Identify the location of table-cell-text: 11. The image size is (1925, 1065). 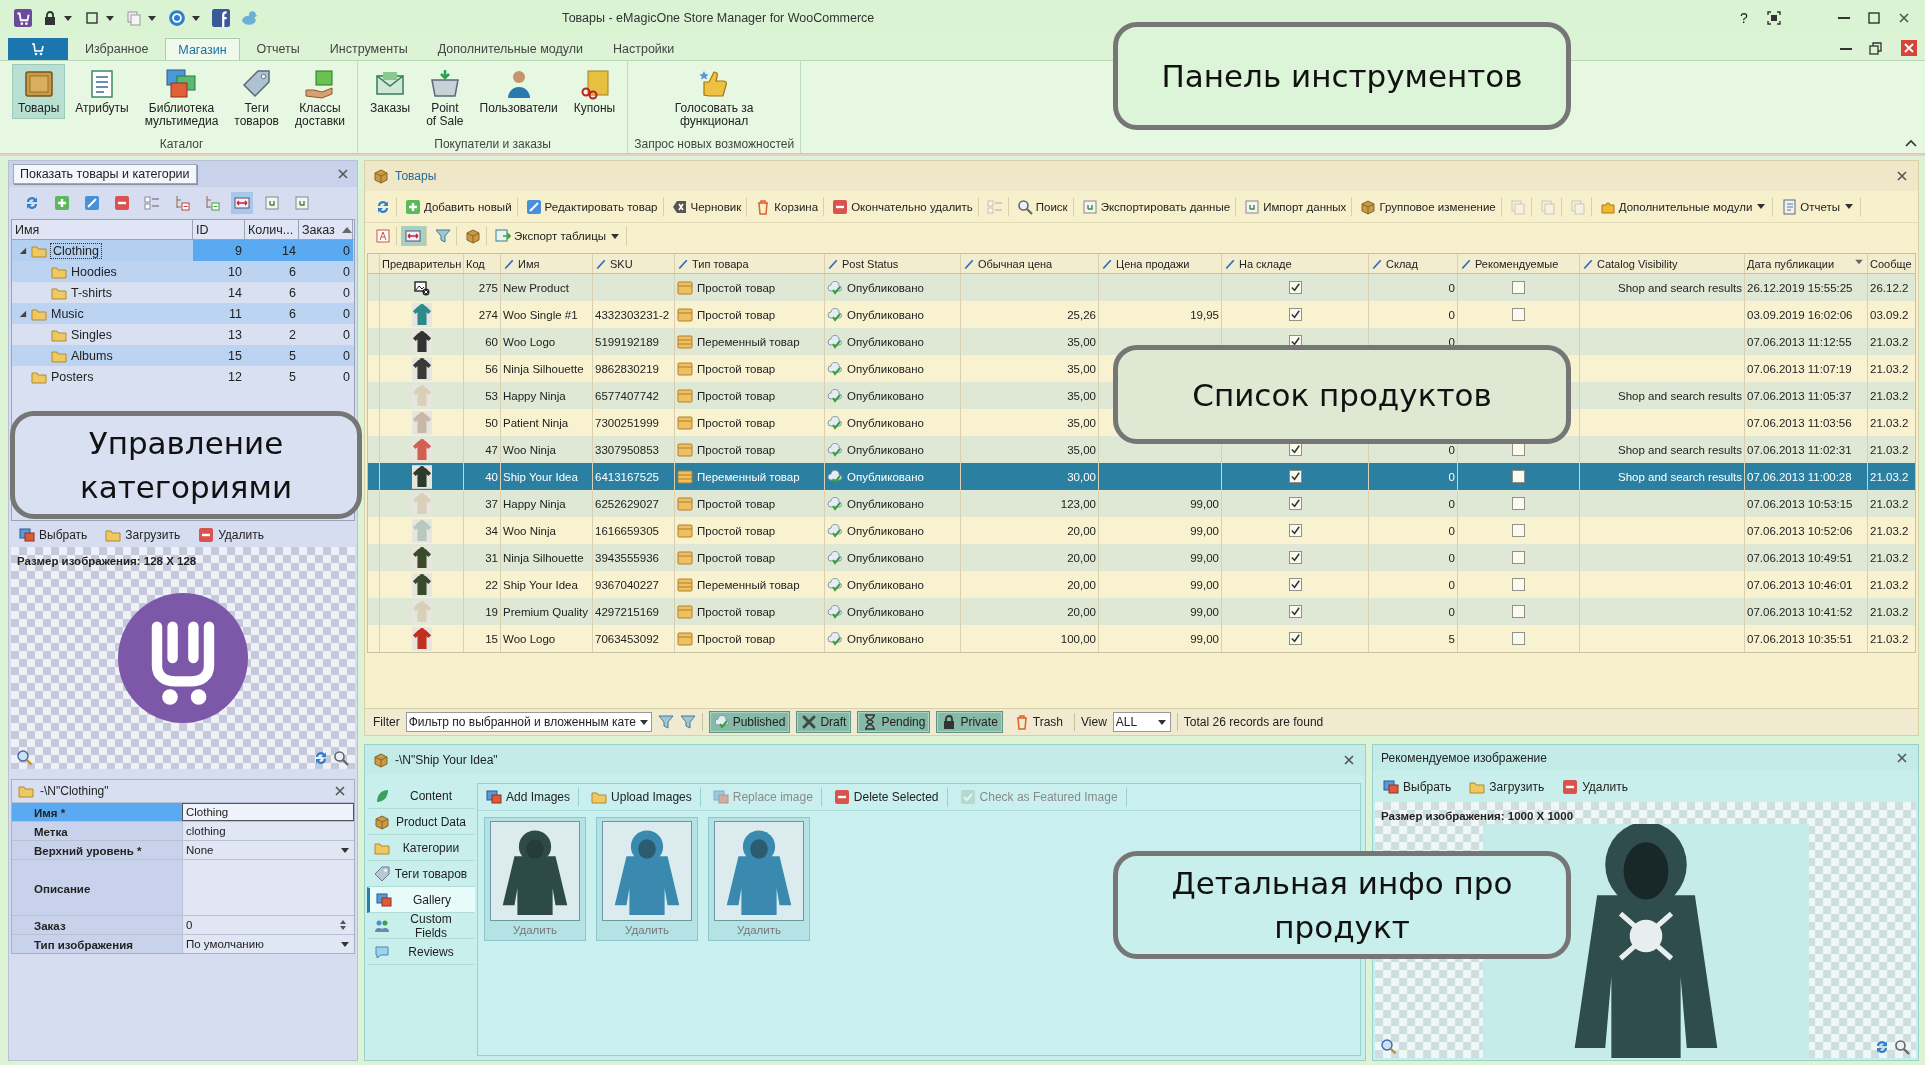
(235, 314).